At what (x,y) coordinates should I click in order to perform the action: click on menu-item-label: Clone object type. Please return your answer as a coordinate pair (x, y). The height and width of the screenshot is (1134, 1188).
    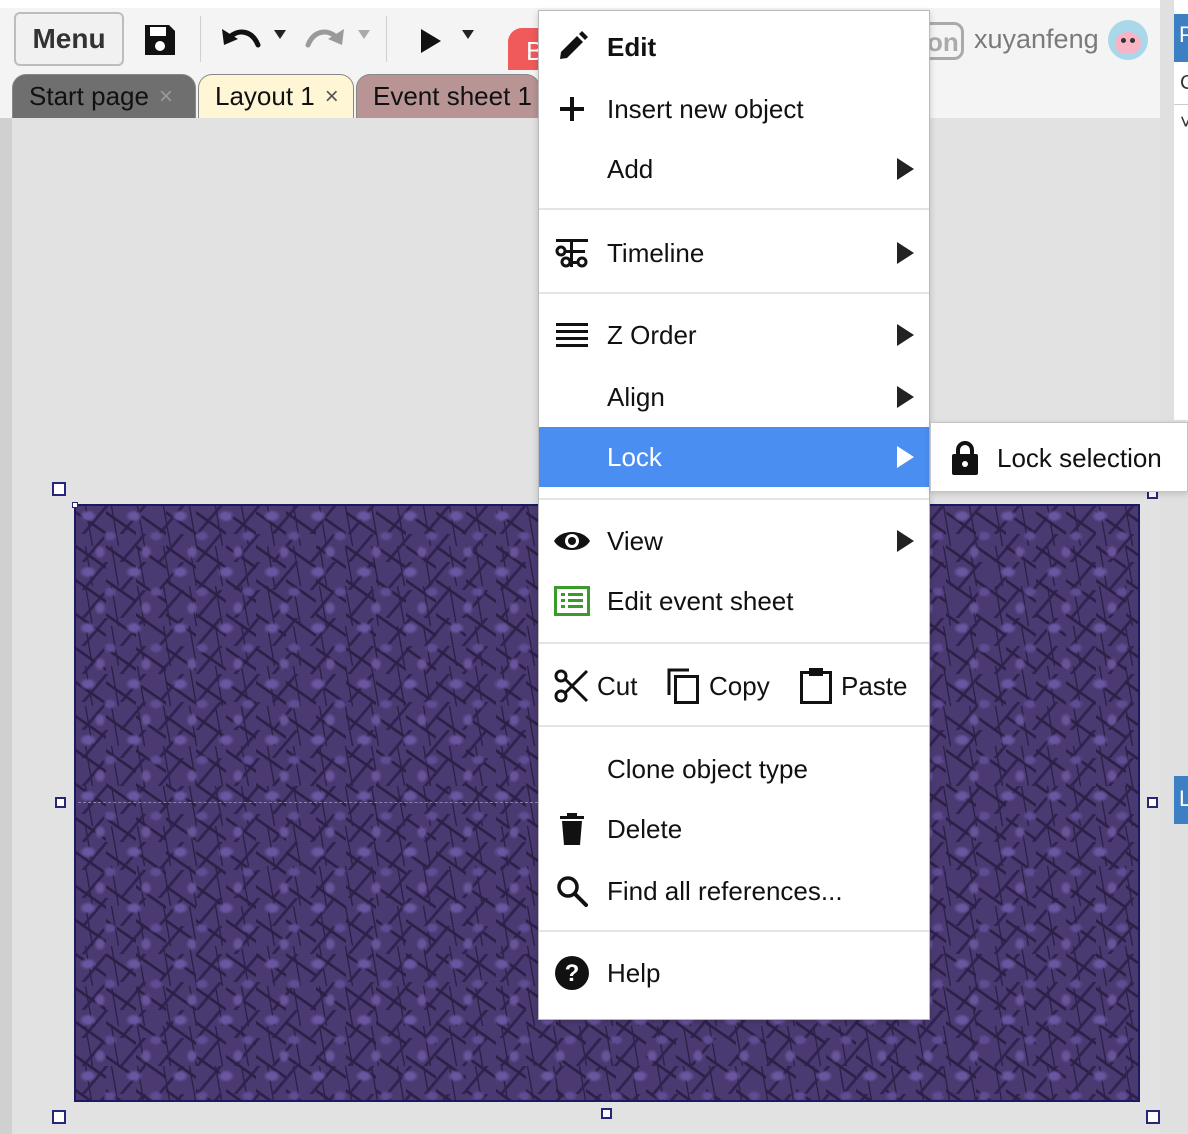
    Looking at the image, I should click on (707, 768).